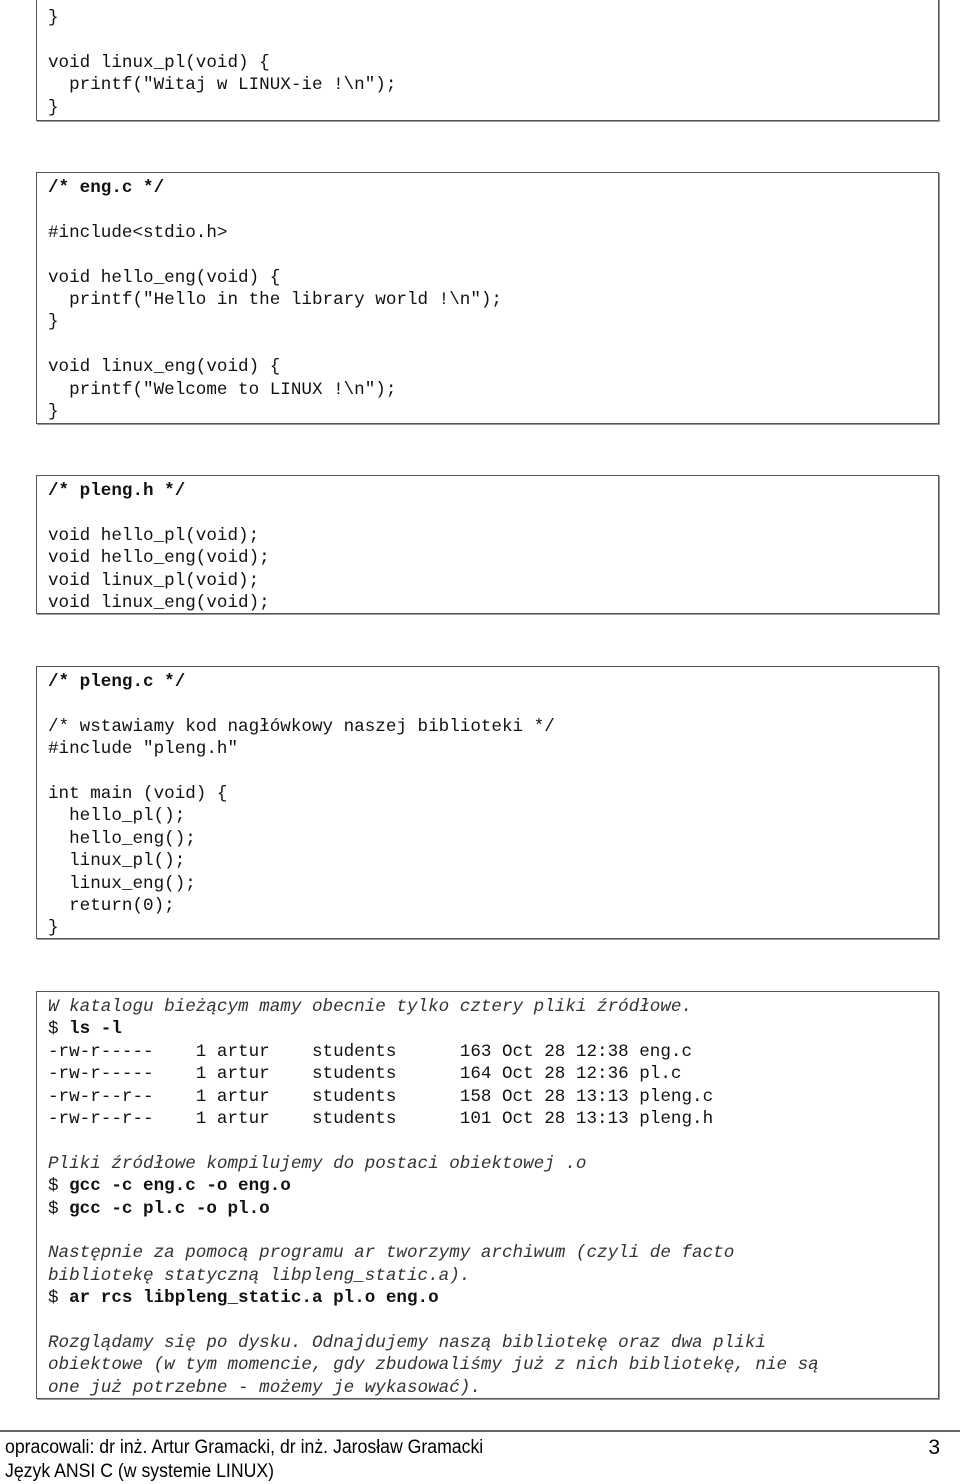 The height and width of the screenshot is (1484, 960). What do you see at coordinates (493, 794) in the screenshot?
I see `code-line: int main (void) {` at bounding box center [493, 794].